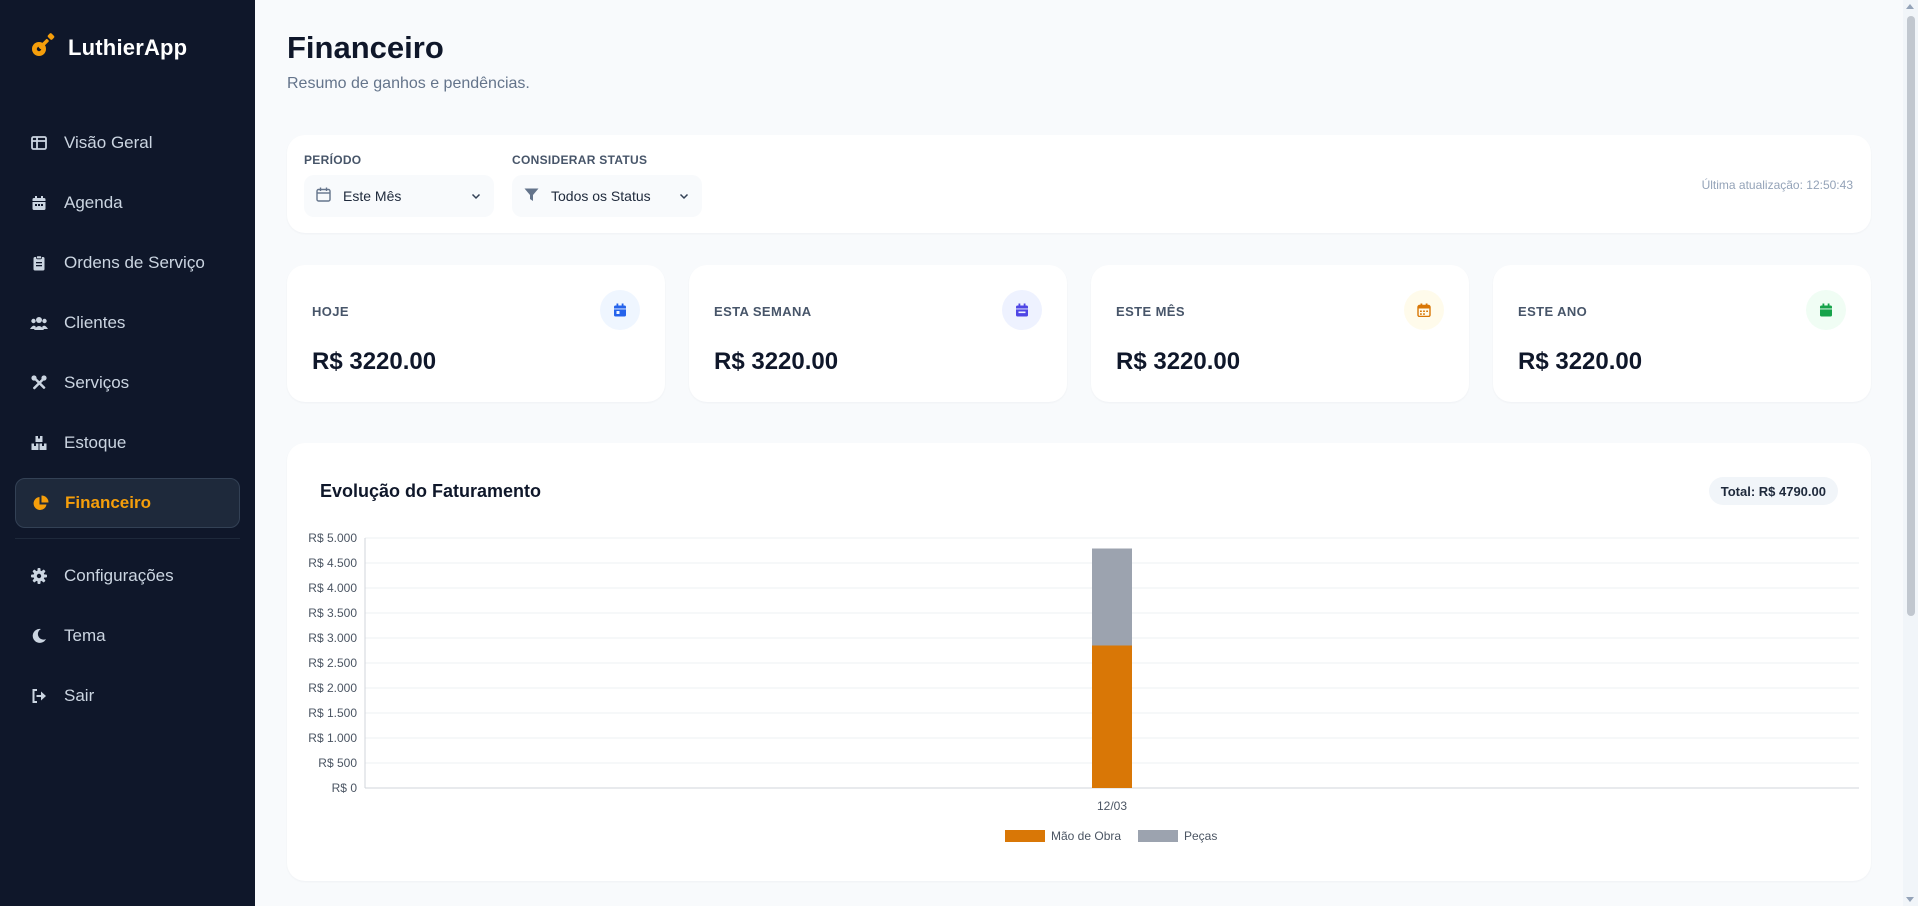 The width and height of the screenshot is (1918, 906). I want to click on brand: LuthierApp, so click(108, 47).